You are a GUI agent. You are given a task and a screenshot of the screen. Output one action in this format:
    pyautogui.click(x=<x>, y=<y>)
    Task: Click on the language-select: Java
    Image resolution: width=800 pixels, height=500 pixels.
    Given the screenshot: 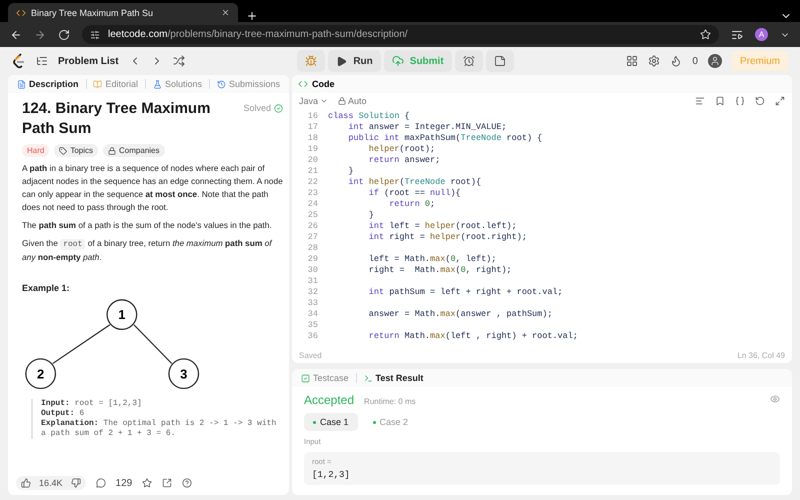 What is the action you would take?
    pyautogui.click(x=313, y=101)
    